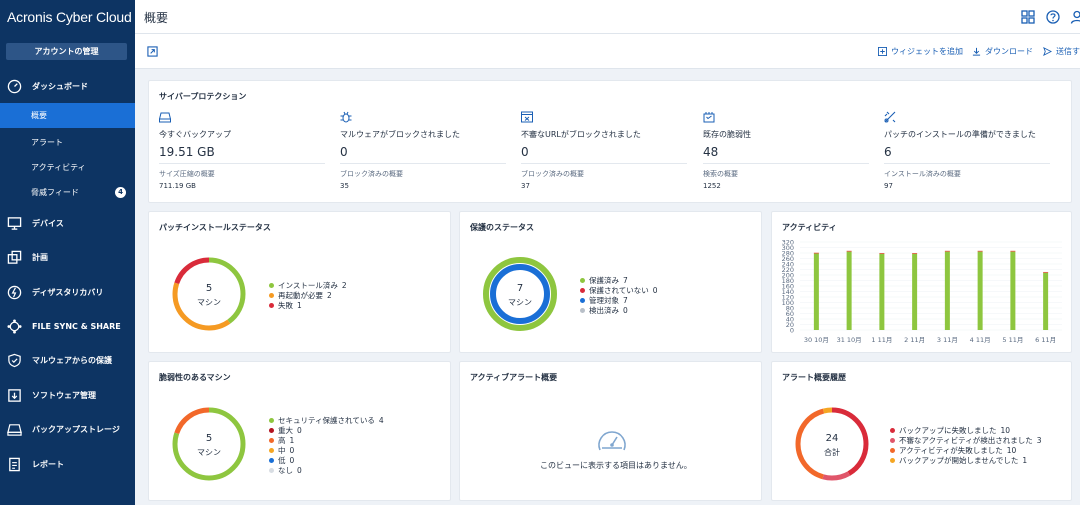 The width and height of the screenshot is (1080, 505). Describe the element at coordinates (308, 305) in the screenshot. I see `legend-item: 失敗 1` at that location.